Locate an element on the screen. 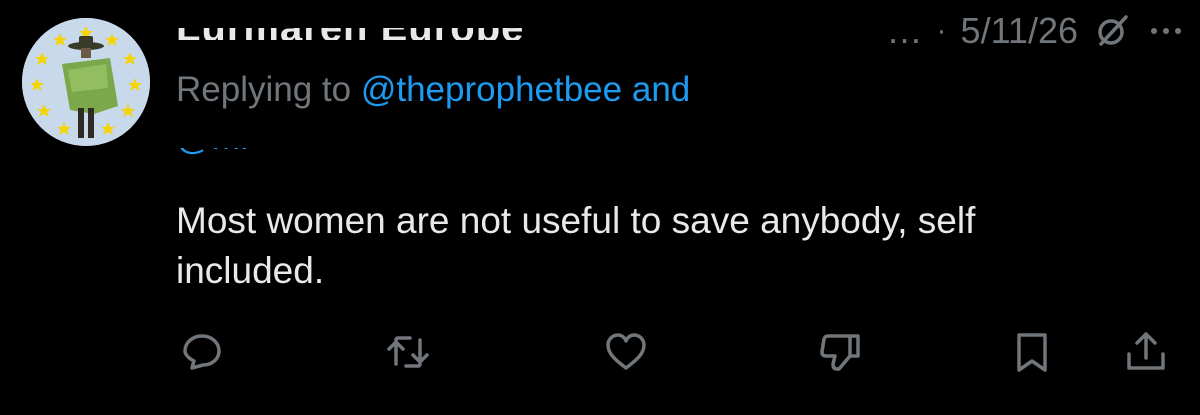  grok-icon is located at coordinates (1112, 31).